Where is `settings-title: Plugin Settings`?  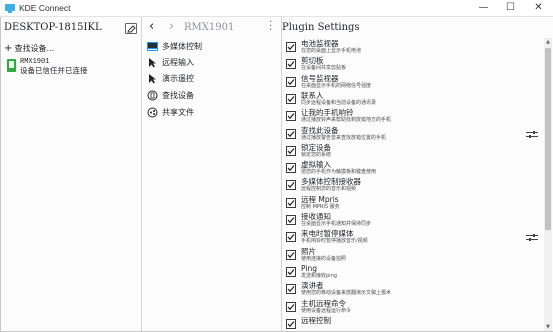 settings-title: Plugin Settings is located at coordinates (321, 27).